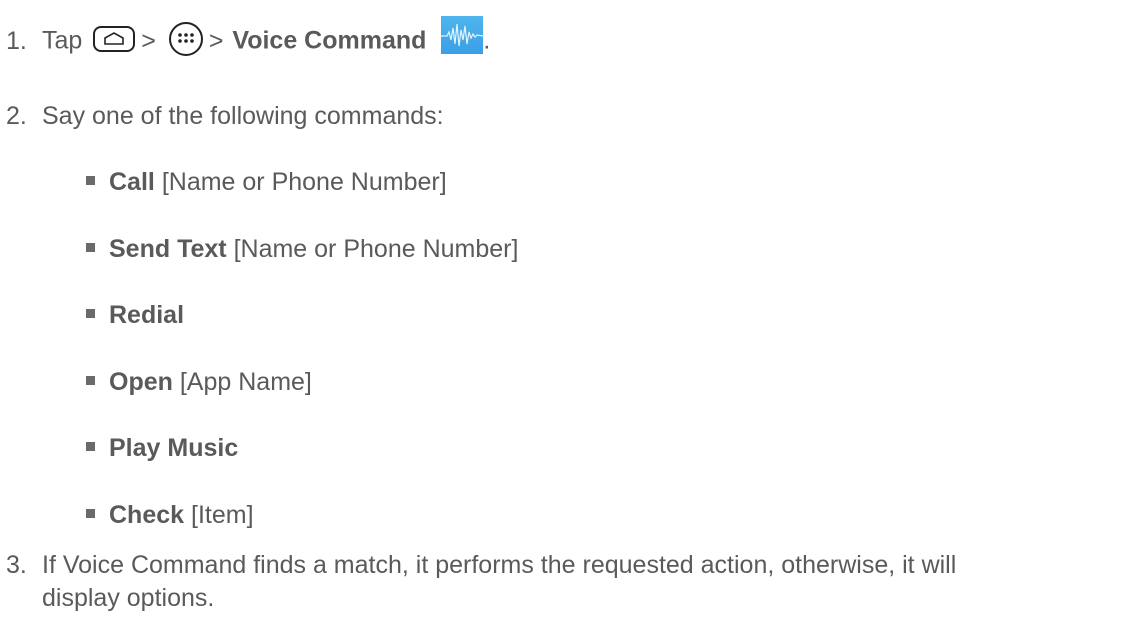 Image resolution: width=1135 pixels, height=622 pixels. What do you see at coordinates (114, 39) in the screenshot?
I see `home-key-icon` at bounding box center [114, 39].